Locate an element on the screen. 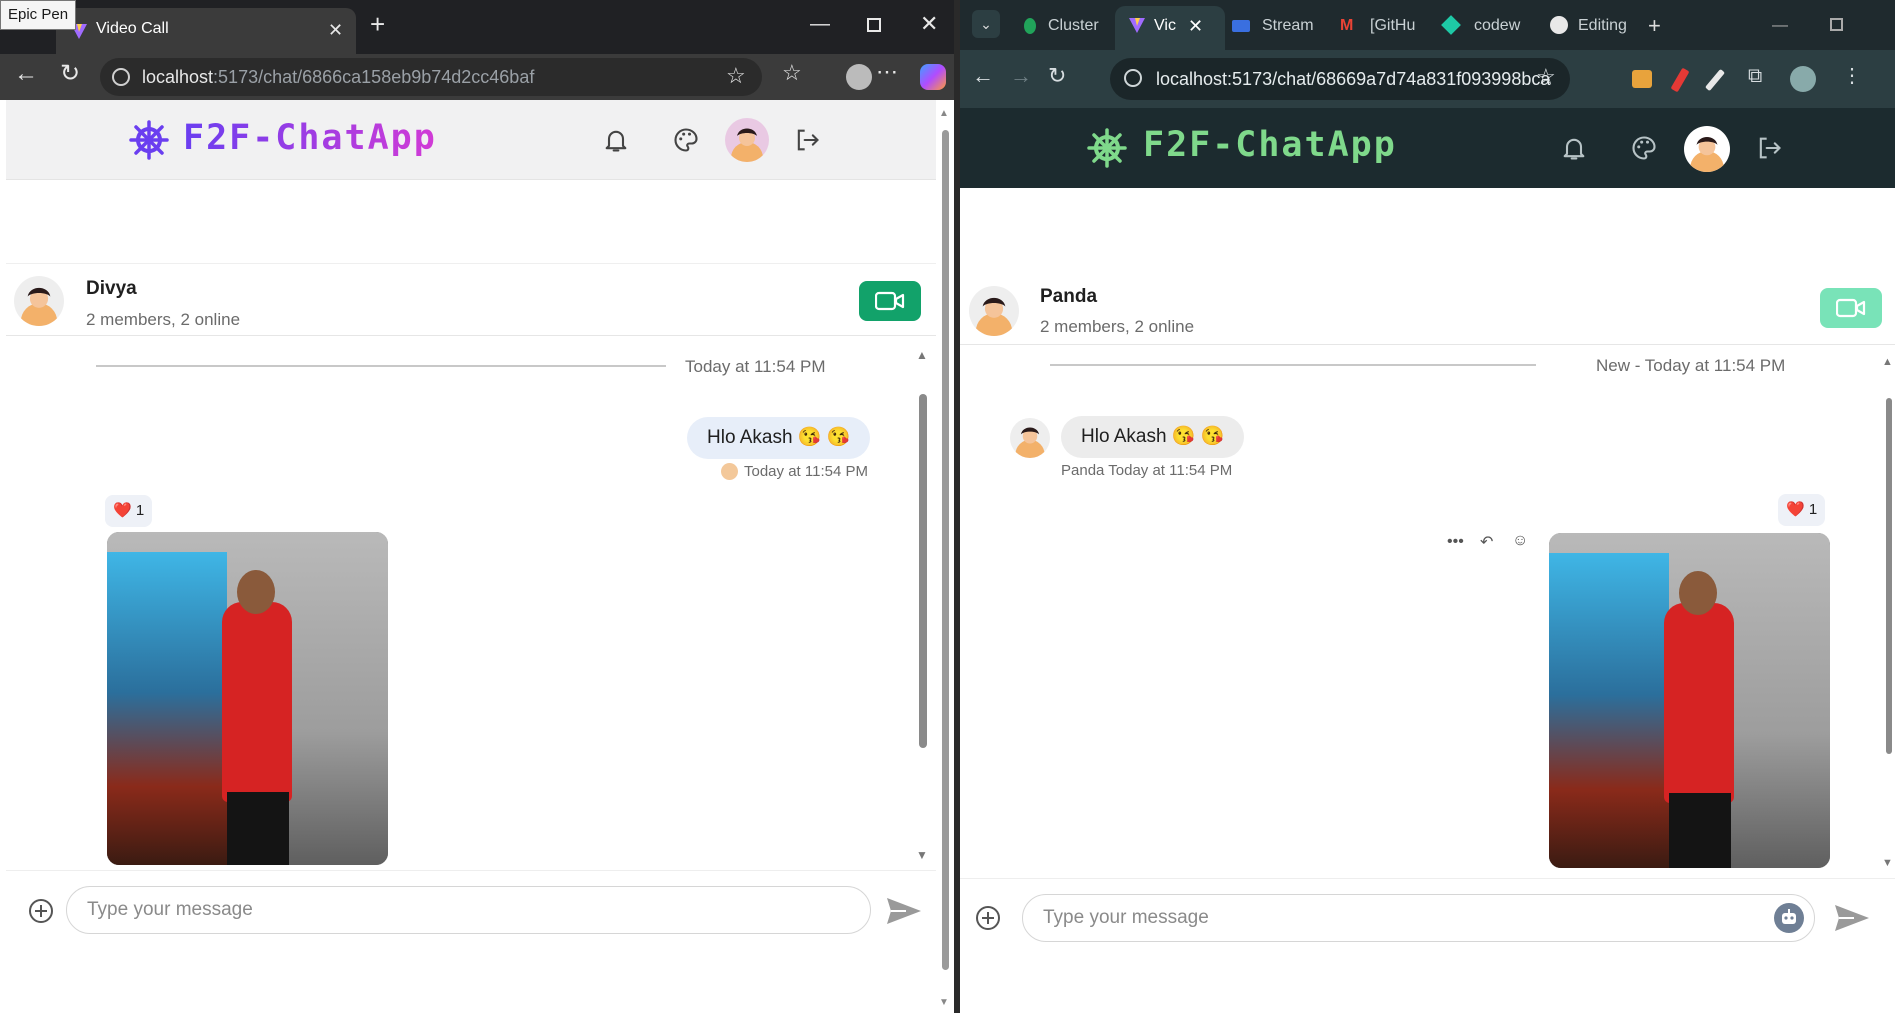 Image resolution: width=1895 pixels, height=1013 pixels. page-scroll-down-icon: ▼ is located at coordinates (944, 1003).